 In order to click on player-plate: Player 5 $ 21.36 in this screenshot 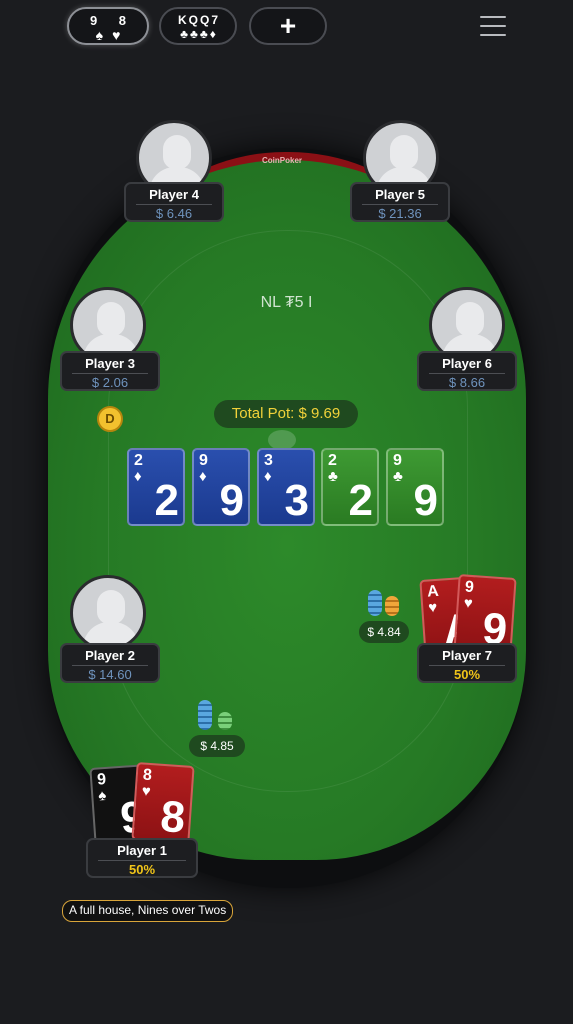, I will do `click(400, 202)`.